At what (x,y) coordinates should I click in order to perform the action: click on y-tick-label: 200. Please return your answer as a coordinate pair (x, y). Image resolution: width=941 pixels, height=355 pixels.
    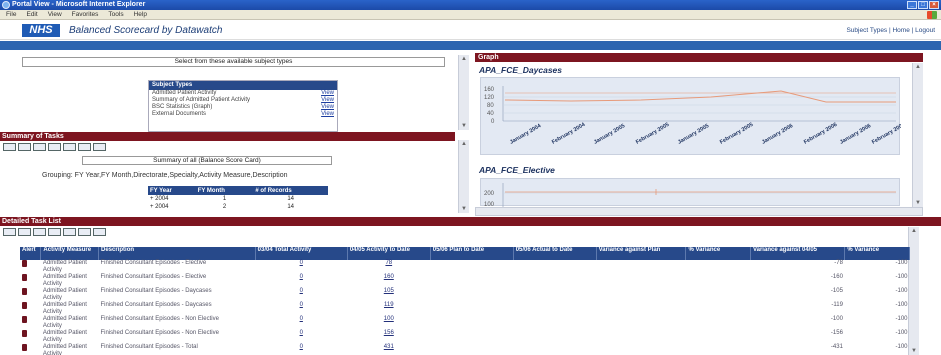
    Looking at the image, I should click on (489, 194).